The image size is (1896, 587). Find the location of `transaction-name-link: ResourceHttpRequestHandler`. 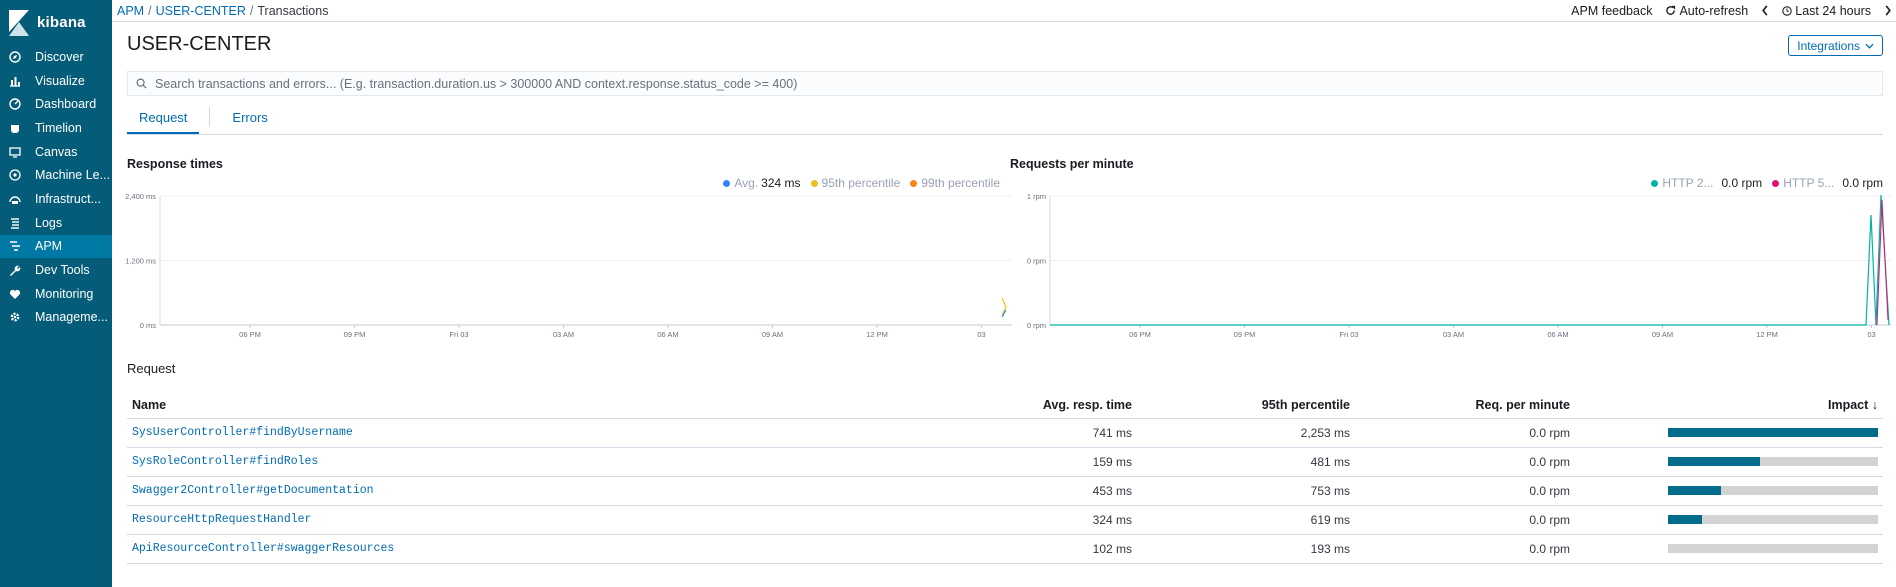

transaction-name-link: ResourceHttpRequestHandler is located at coordinates (447, 520).